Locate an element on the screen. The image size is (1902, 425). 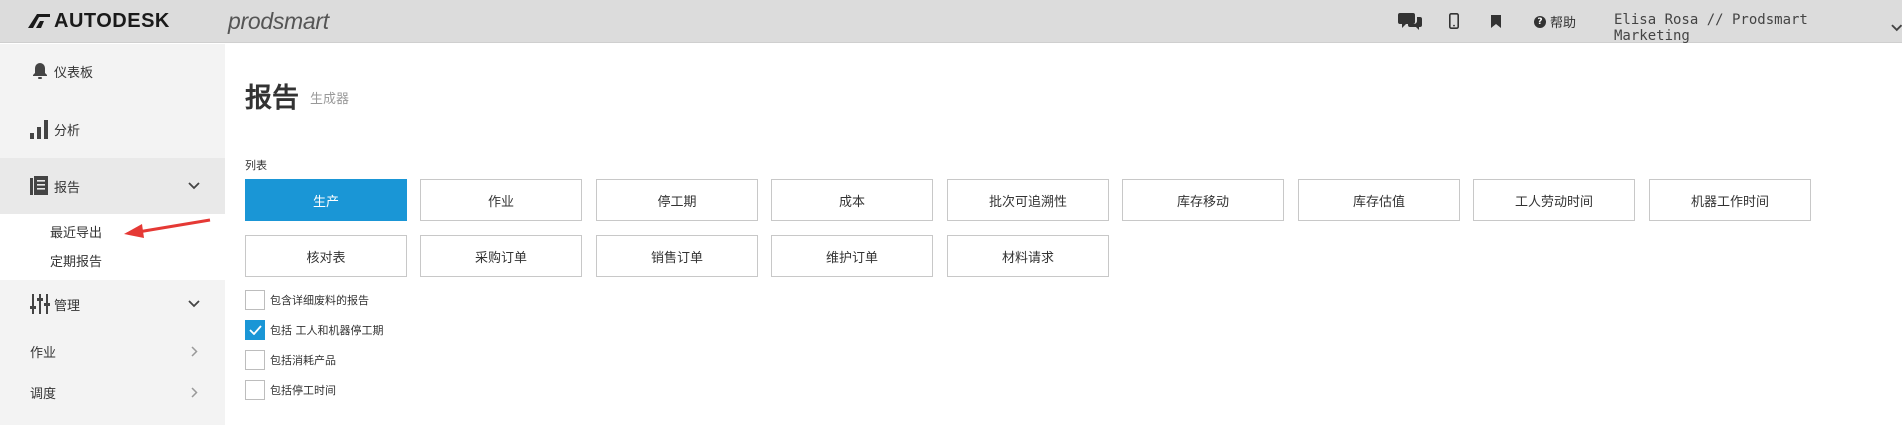
option-consumed-products: 包括消耗产品 is located at coordinates (290, 360).